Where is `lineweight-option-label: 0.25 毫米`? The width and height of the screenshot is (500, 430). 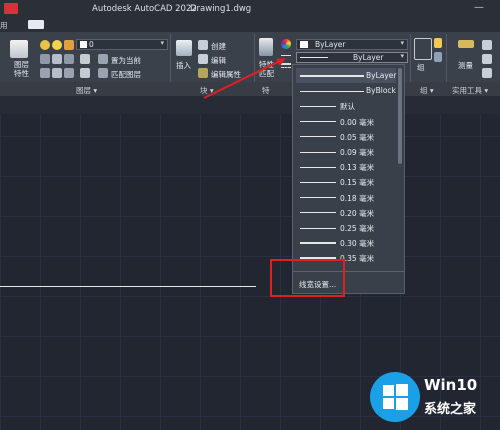
lineweight-option-label: 0.25 毫米 is located at coordinates (357, 228).